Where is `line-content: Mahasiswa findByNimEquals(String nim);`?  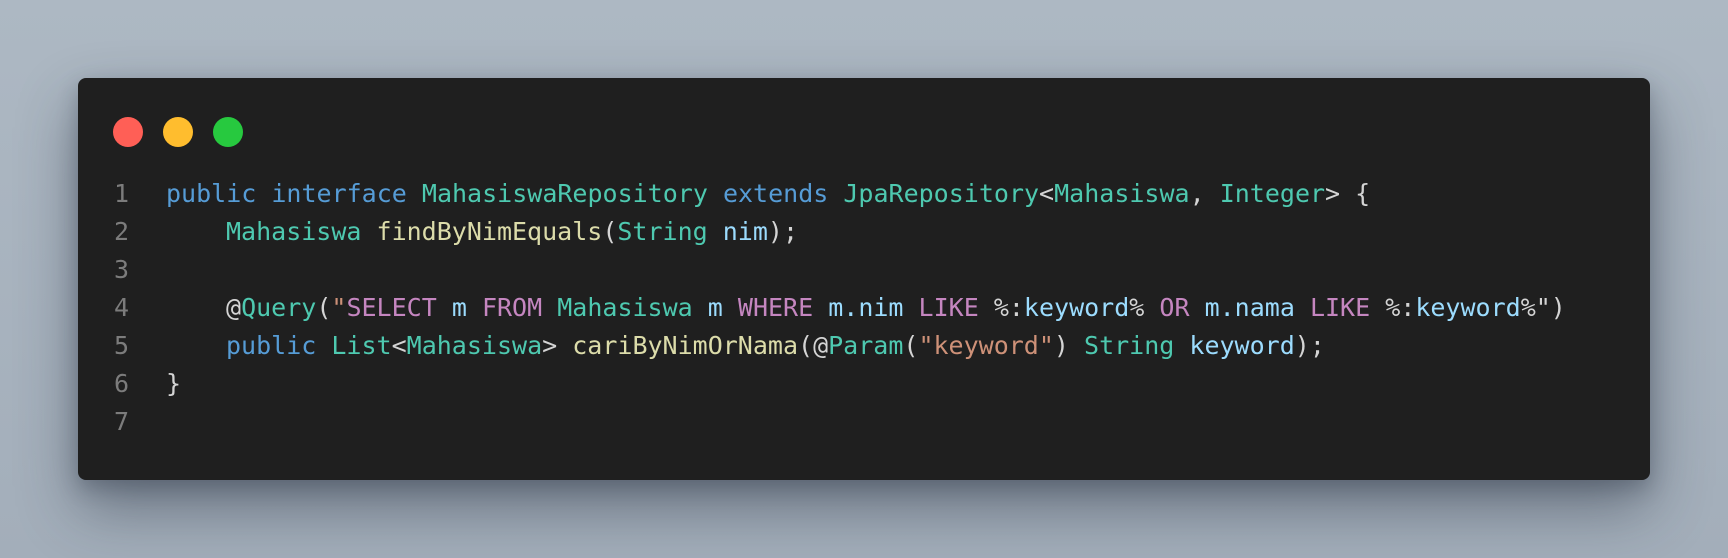 line-content: Mahasiswa findByNimEquals(String nim); is located at coordinates (482, 232).